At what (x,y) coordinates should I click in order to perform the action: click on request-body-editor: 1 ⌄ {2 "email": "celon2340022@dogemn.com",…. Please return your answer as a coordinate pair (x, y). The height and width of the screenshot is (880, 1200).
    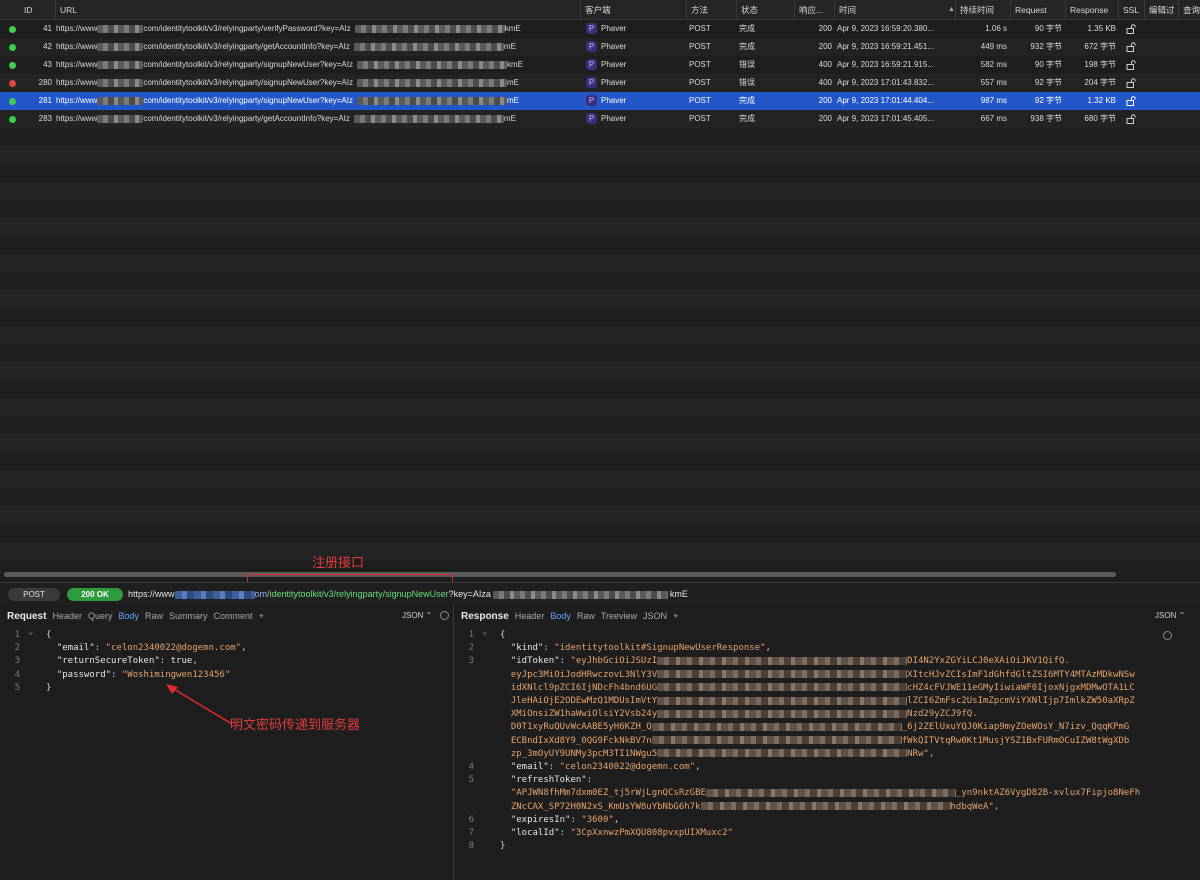
    Looking at the image, I should click on (228, 747).